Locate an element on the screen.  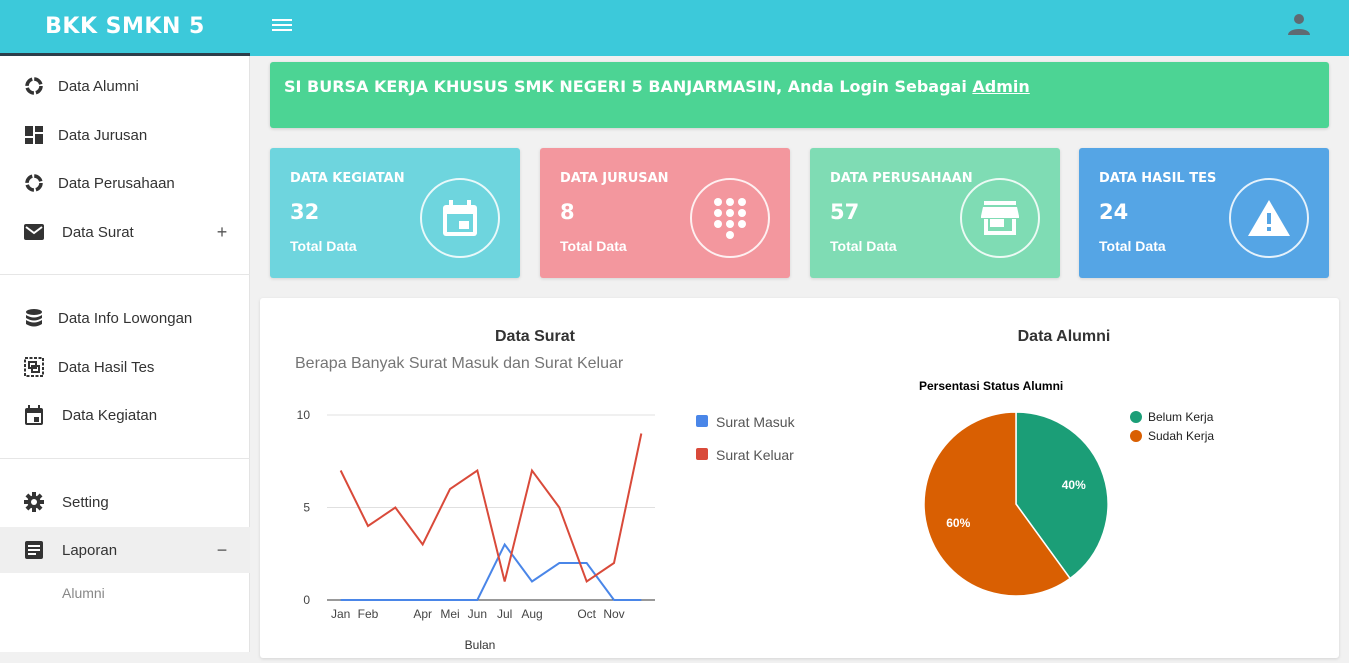
x-tick-label: Mei is located at coordinates (449, 614).